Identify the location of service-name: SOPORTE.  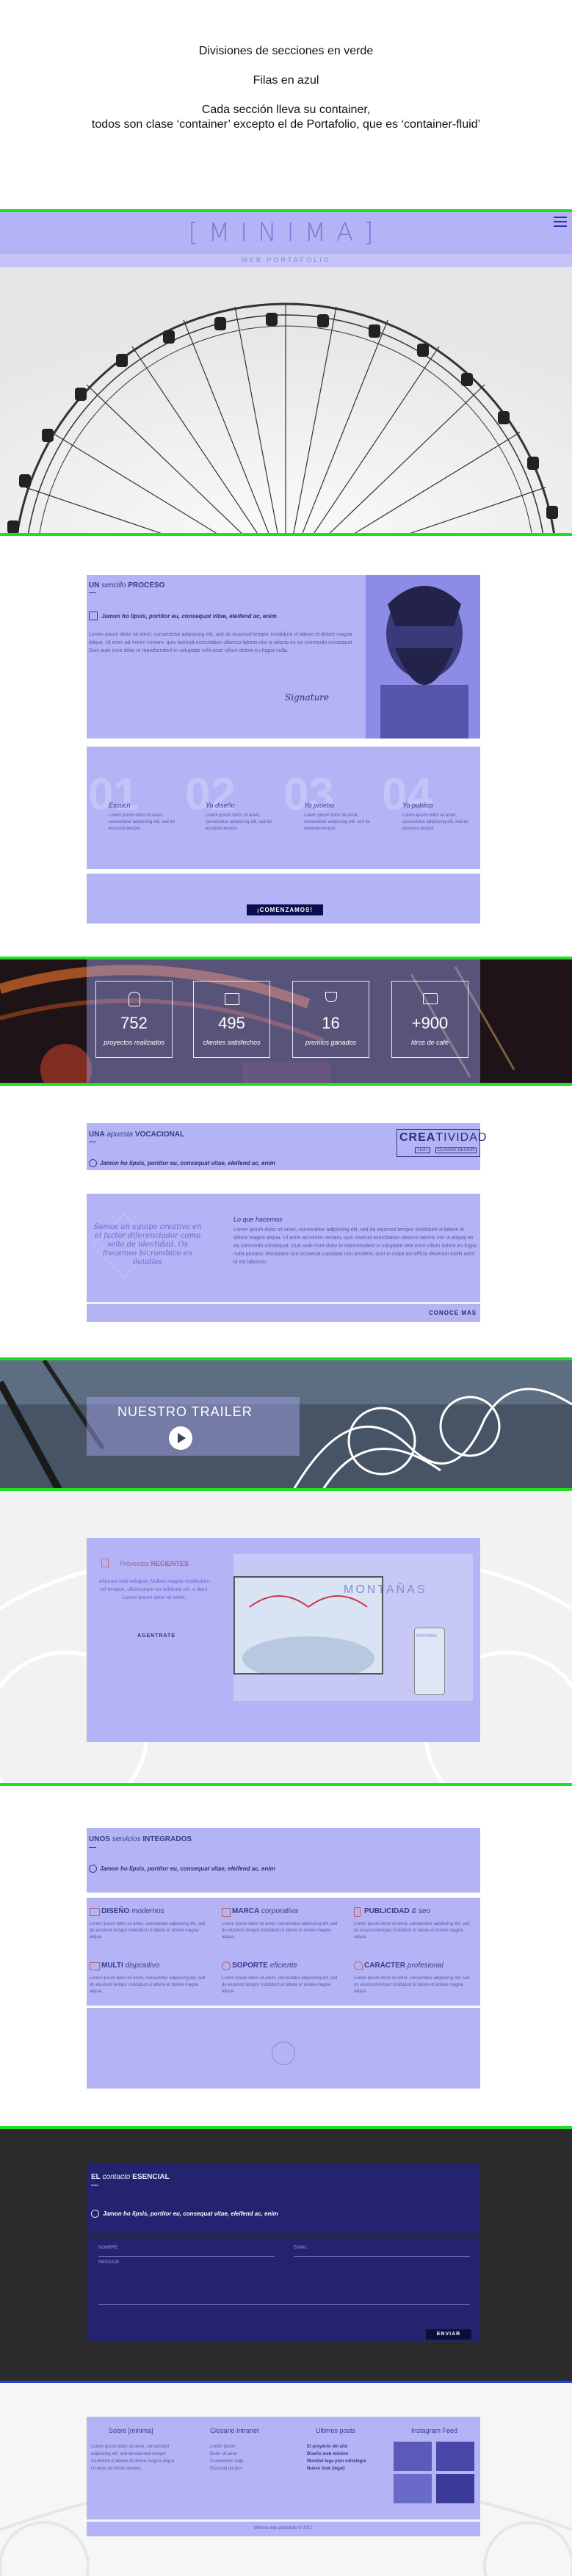
(250, 1966).